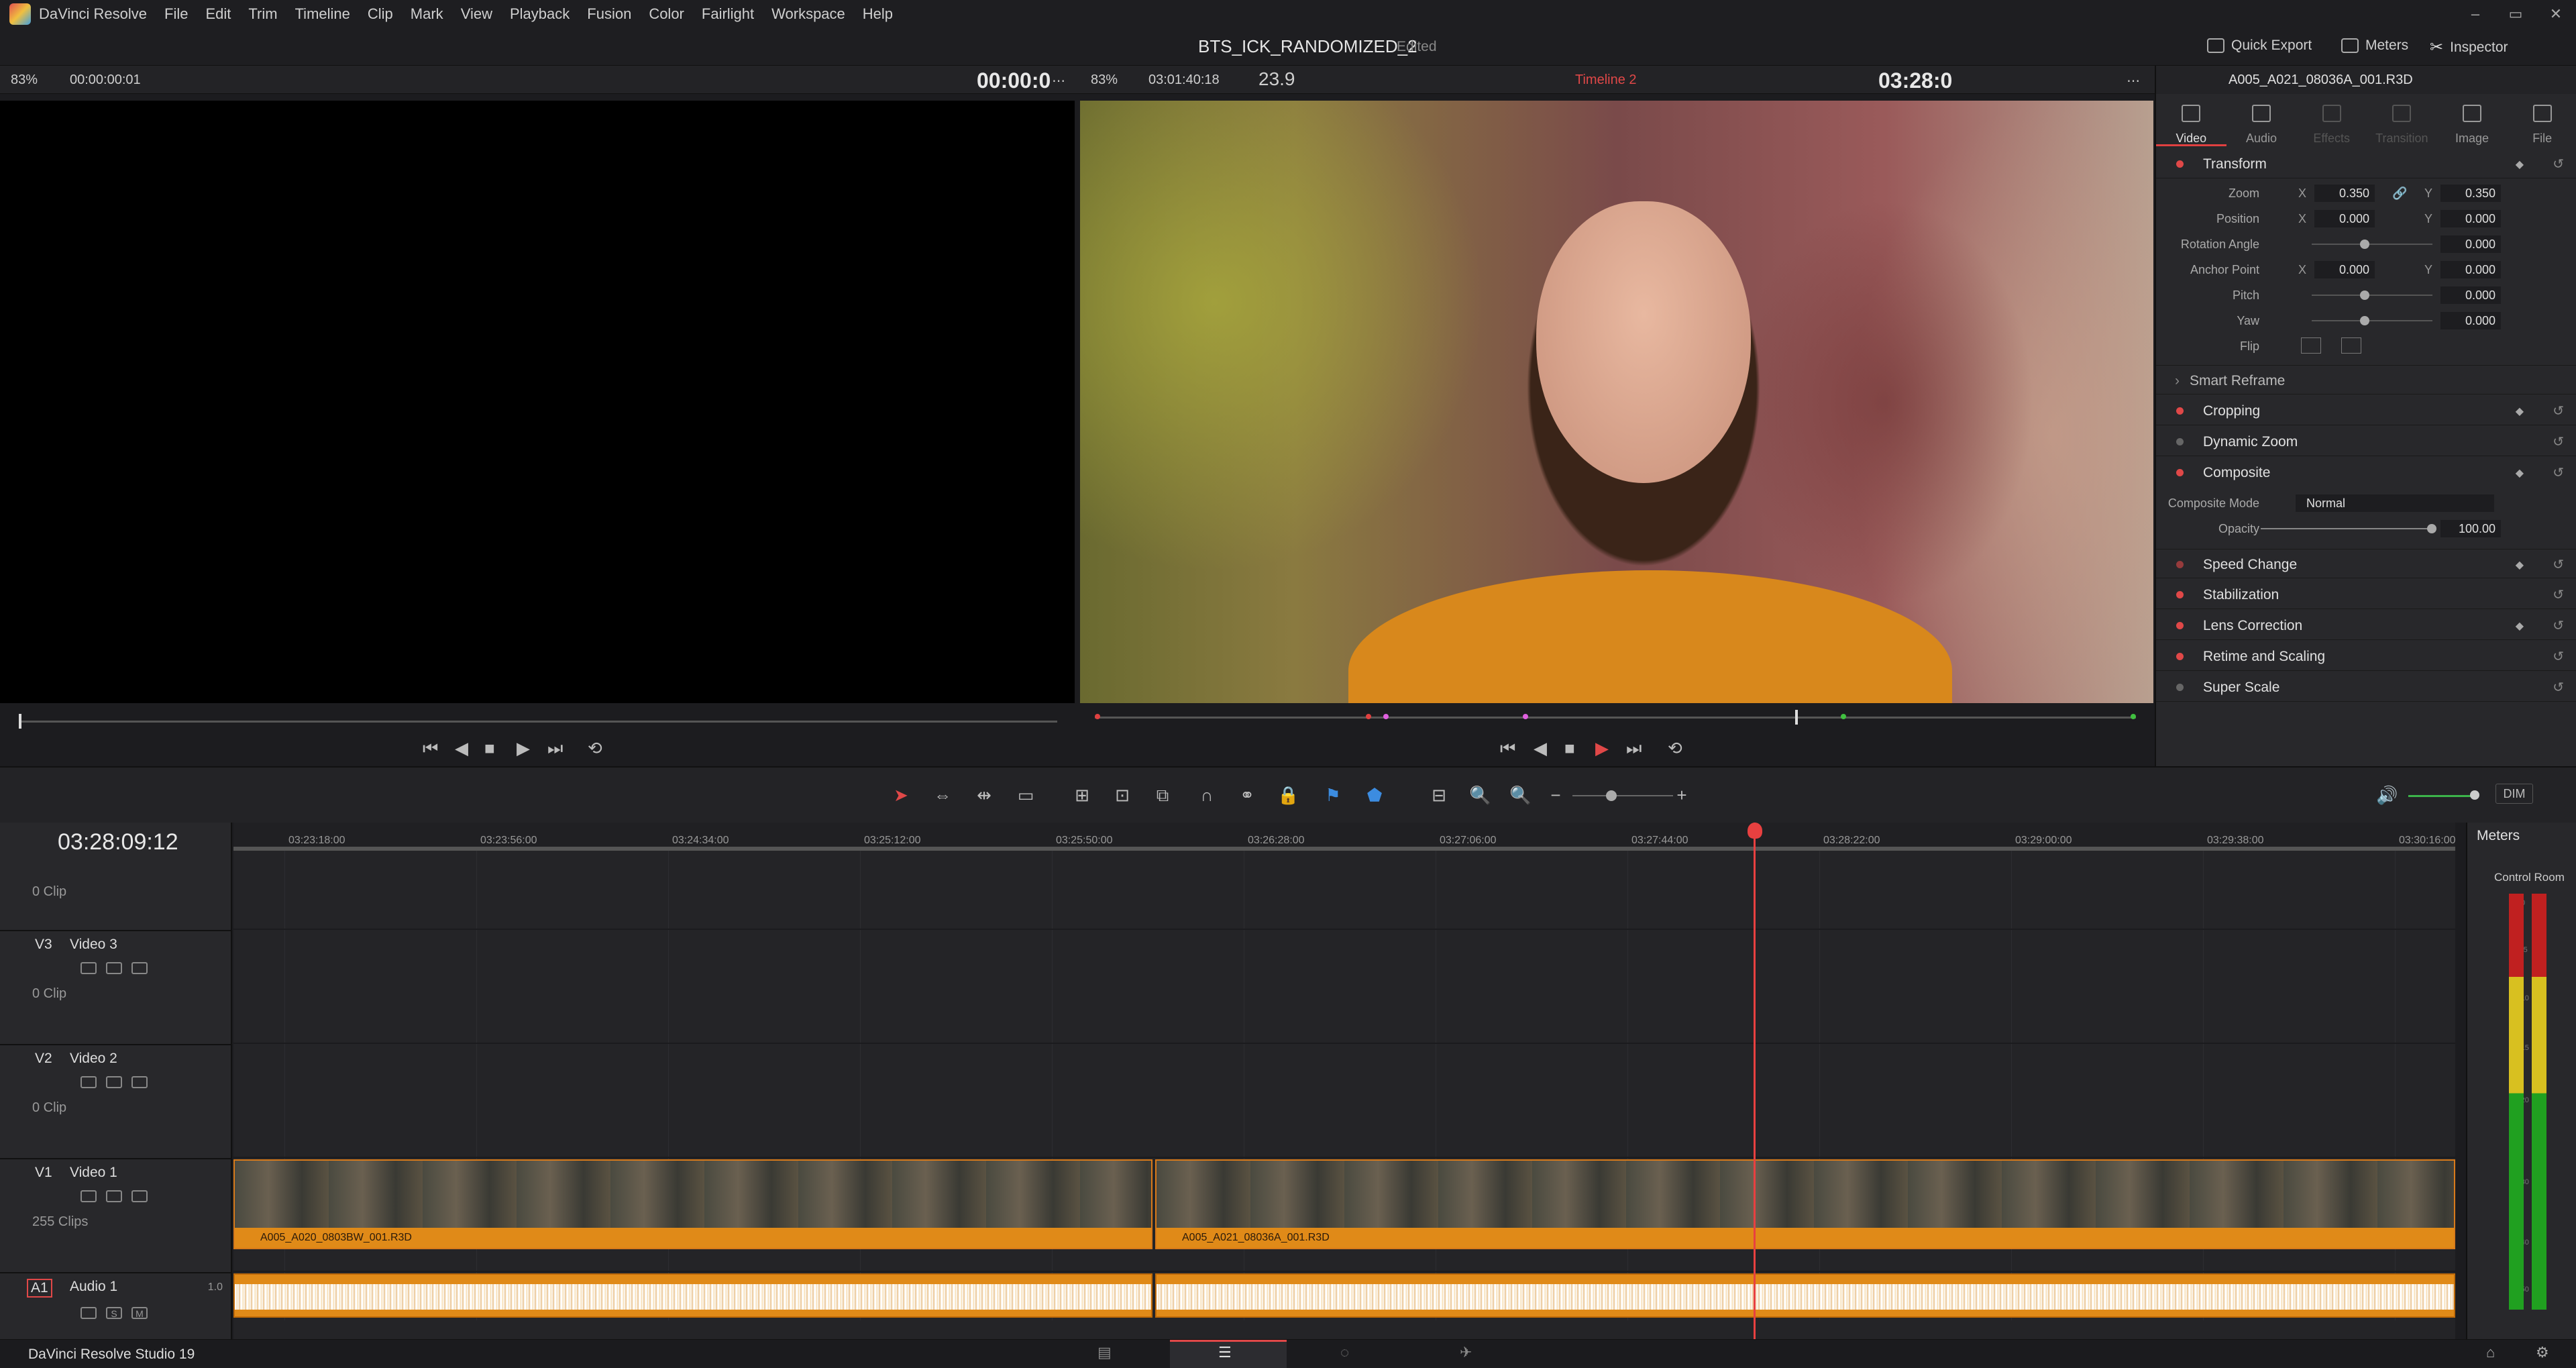  I want to click on tab-image: Image, so click(2472, 121).